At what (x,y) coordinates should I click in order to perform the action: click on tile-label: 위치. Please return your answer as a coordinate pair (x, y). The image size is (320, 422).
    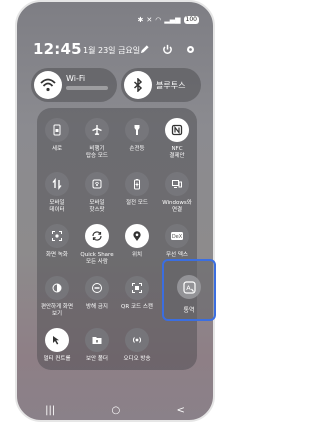
    Looking at the image, I should click on (137, 255).